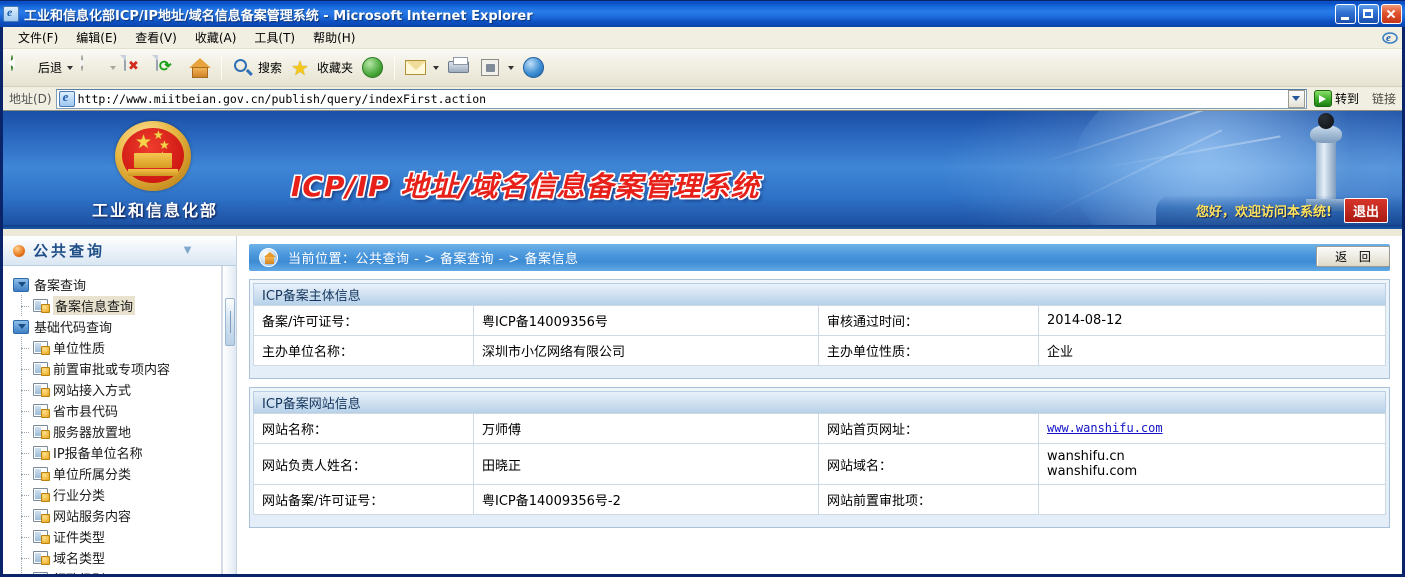  What do you see at coordinates (38, 37) in the screenshot?
I see `menu-item-file: 文件(F)` at bounding box center [38, 37].